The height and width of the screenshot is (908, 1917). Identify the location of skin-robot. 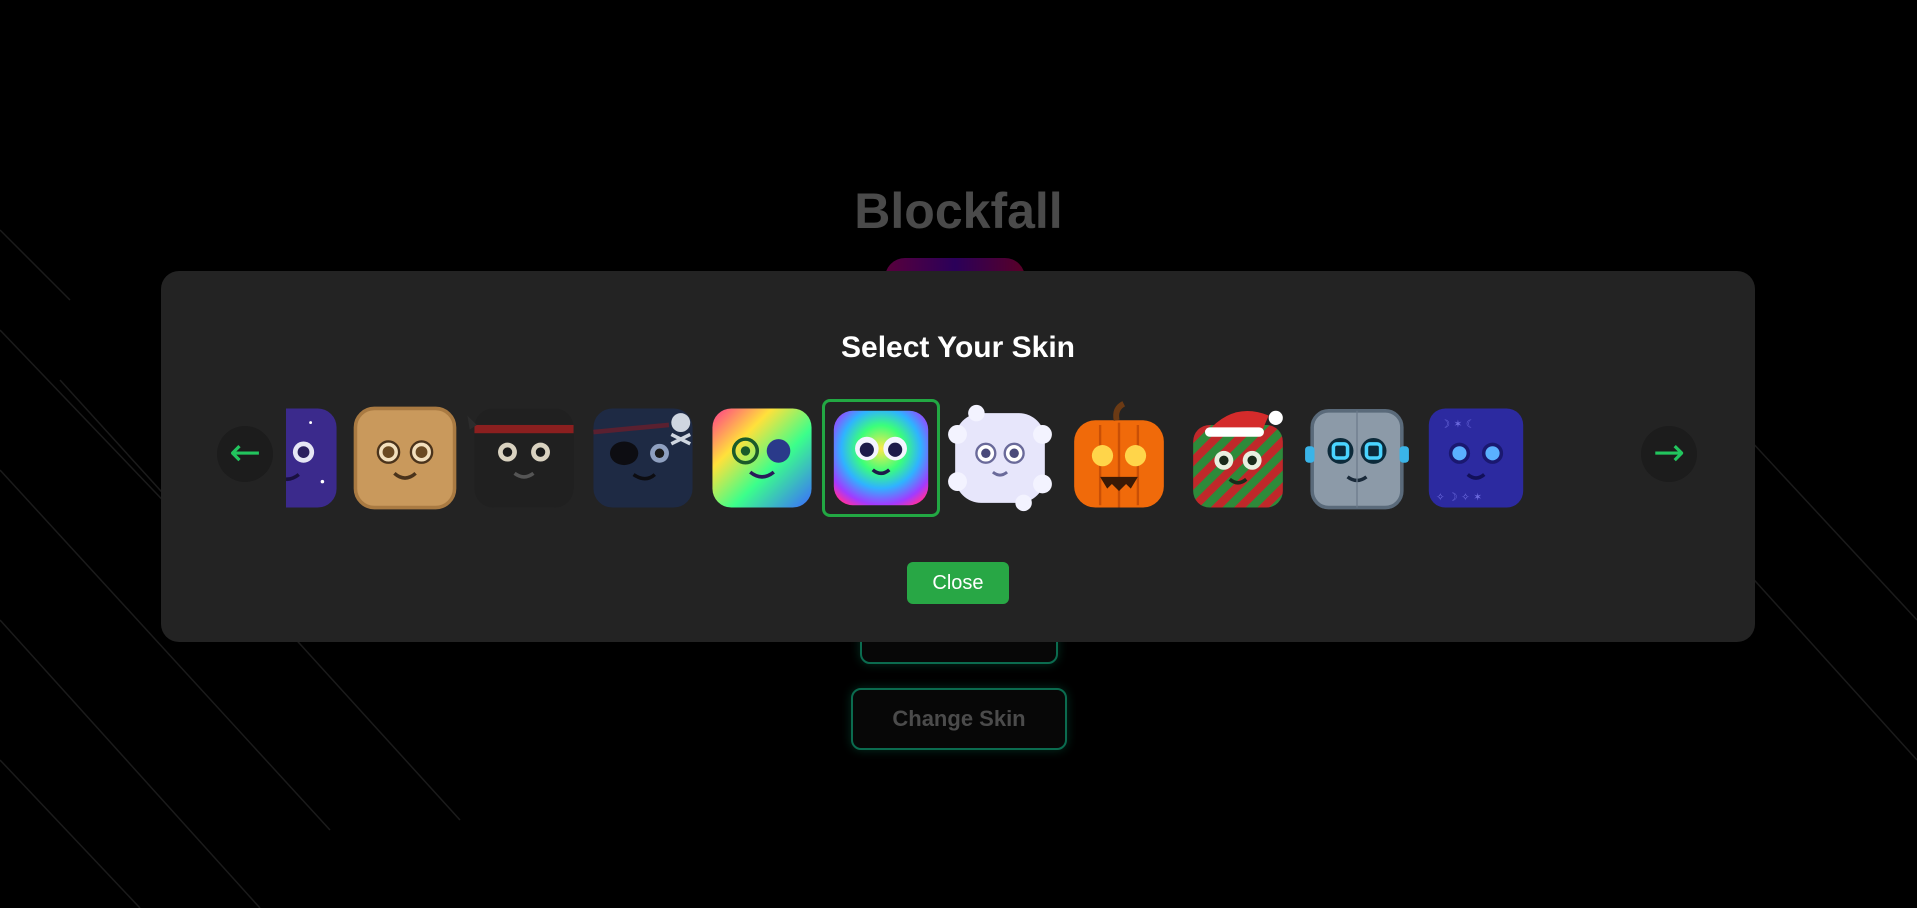
(1357, 458).